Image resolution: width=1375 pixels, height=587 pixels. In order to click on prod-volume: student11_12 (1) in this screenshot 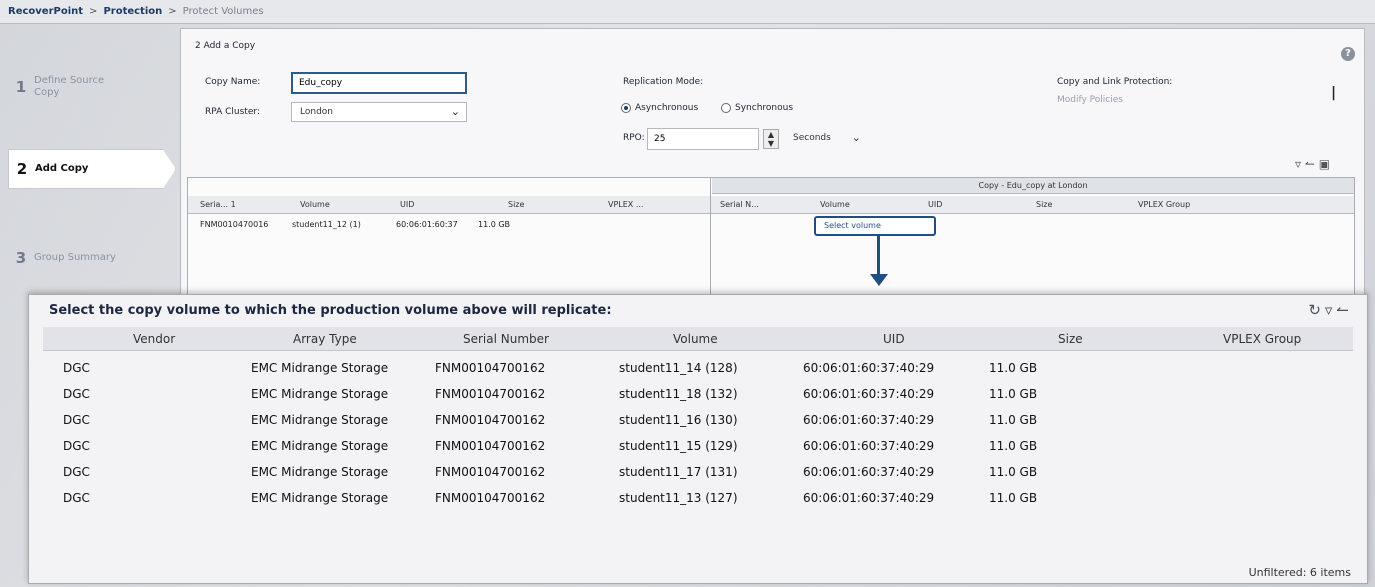, I will do `click(326, 224)`.